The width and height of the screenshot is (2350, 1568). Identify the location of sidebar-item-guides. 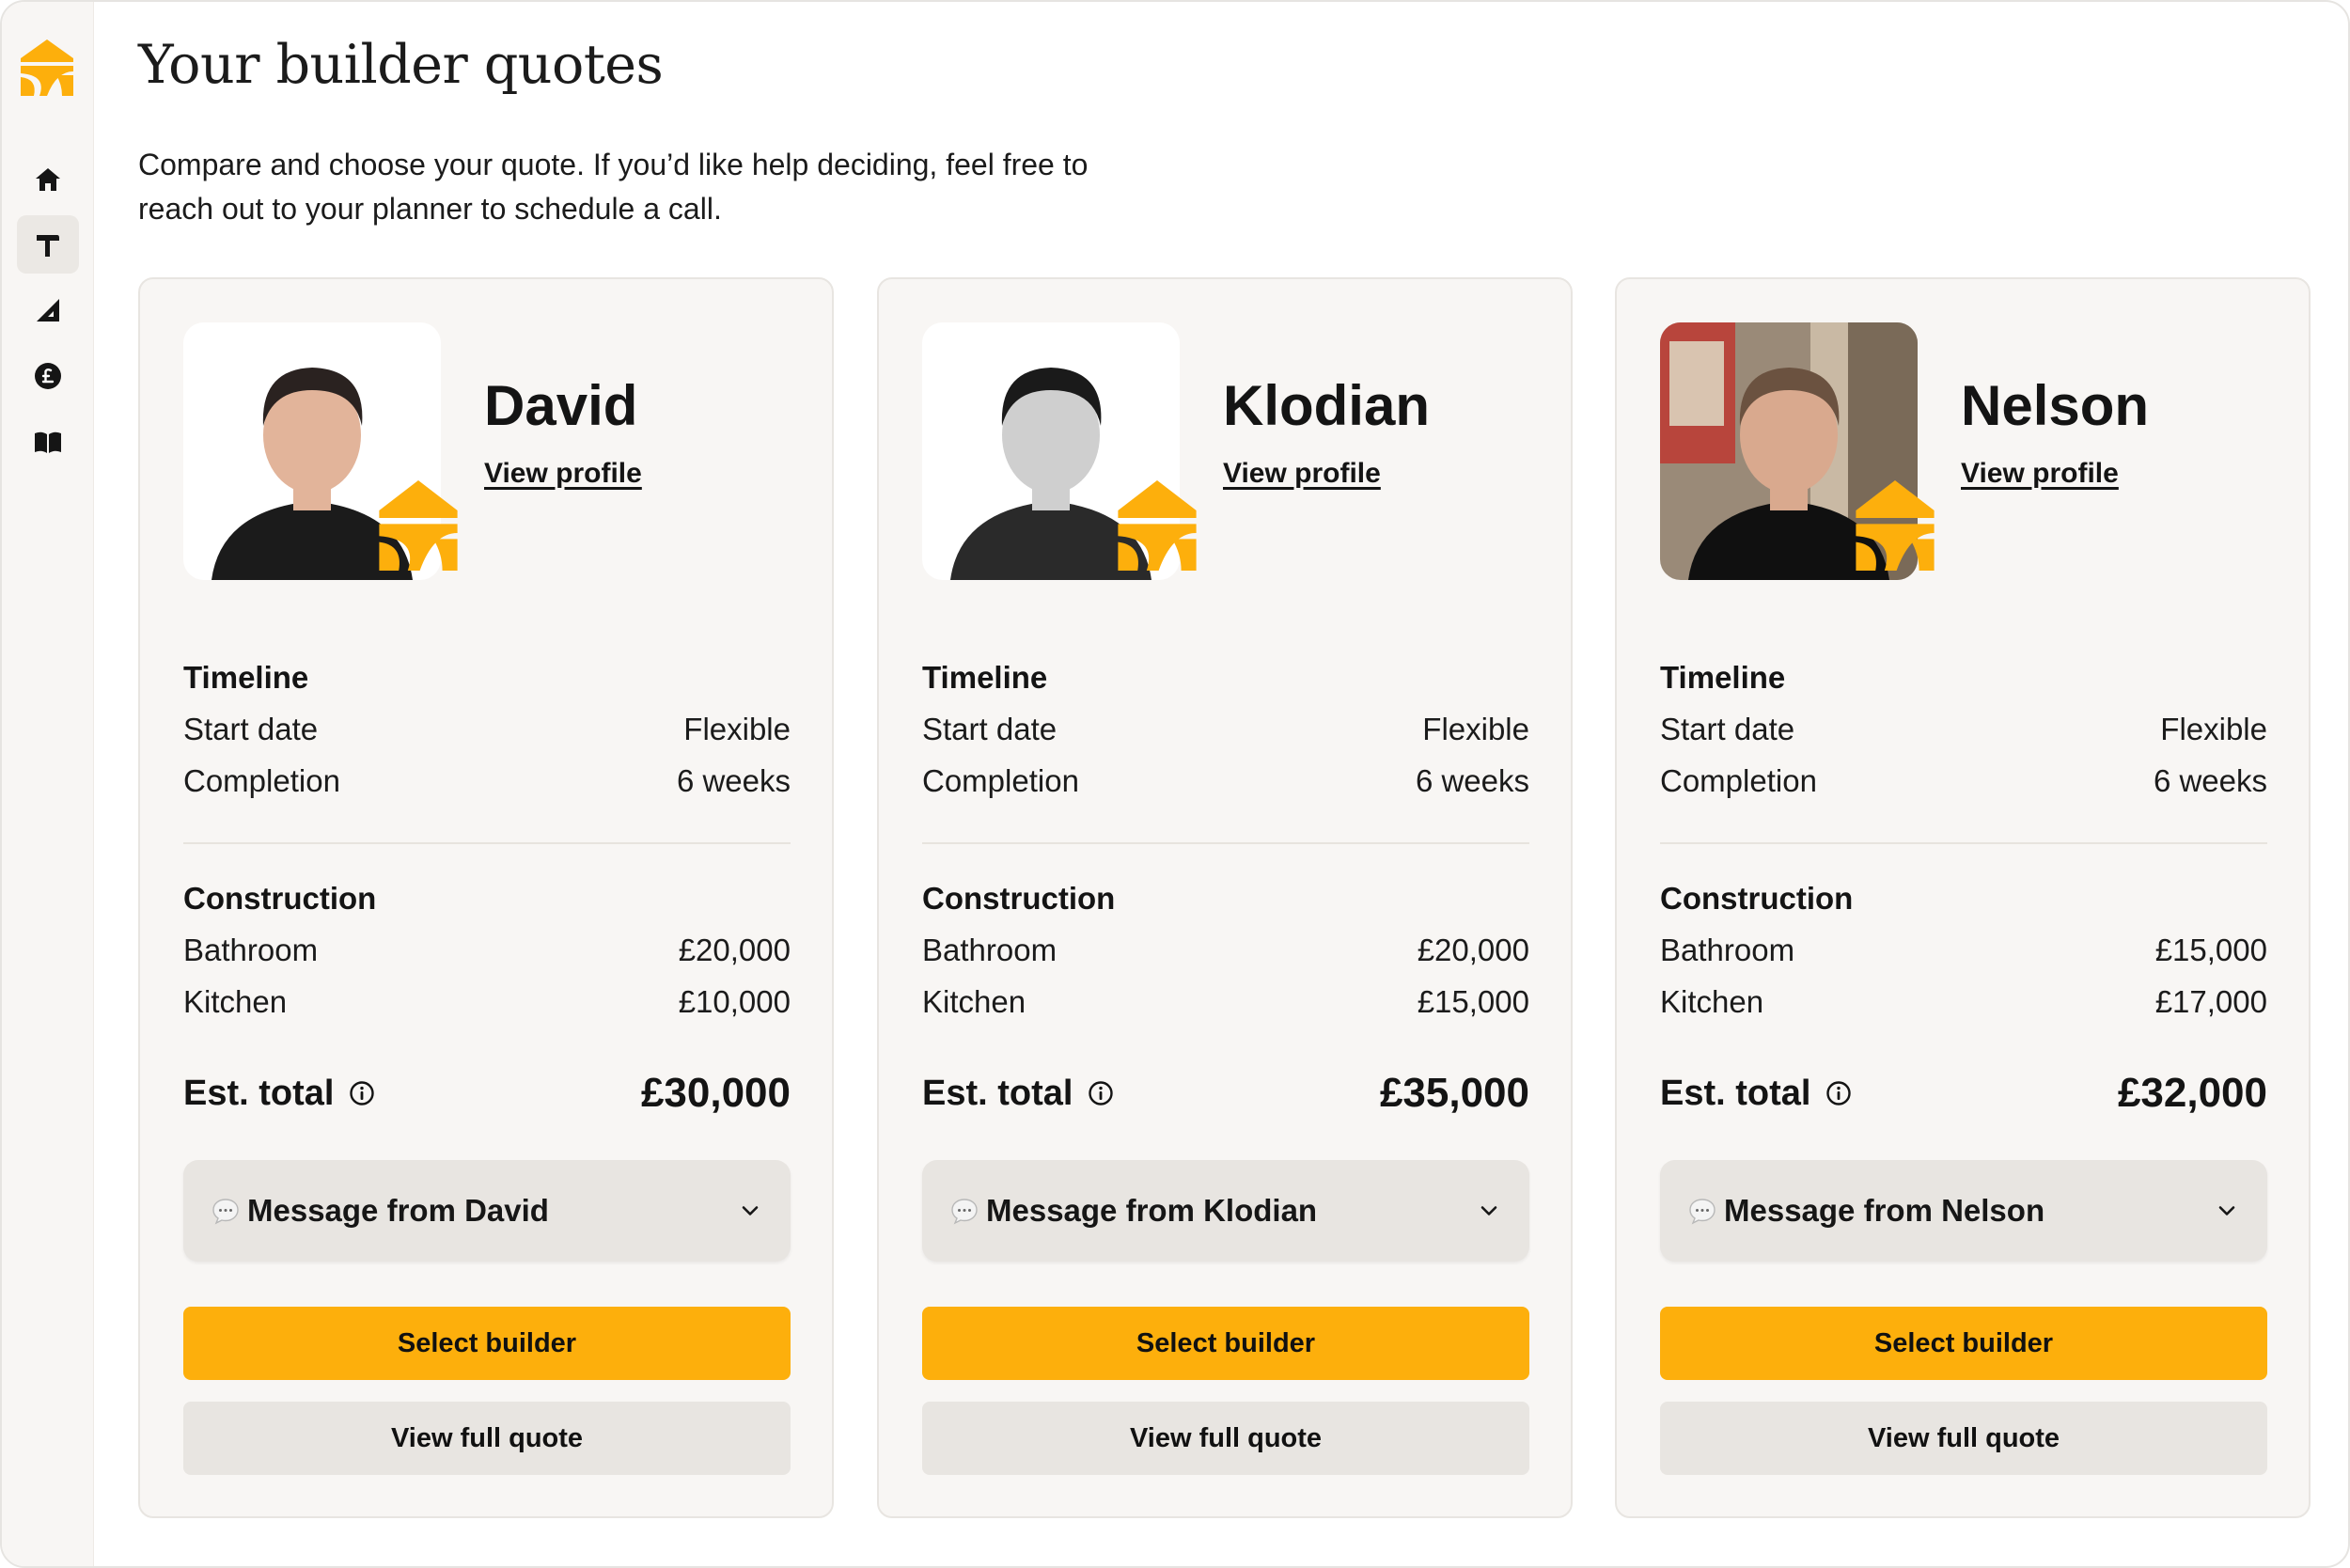
(48, 442).